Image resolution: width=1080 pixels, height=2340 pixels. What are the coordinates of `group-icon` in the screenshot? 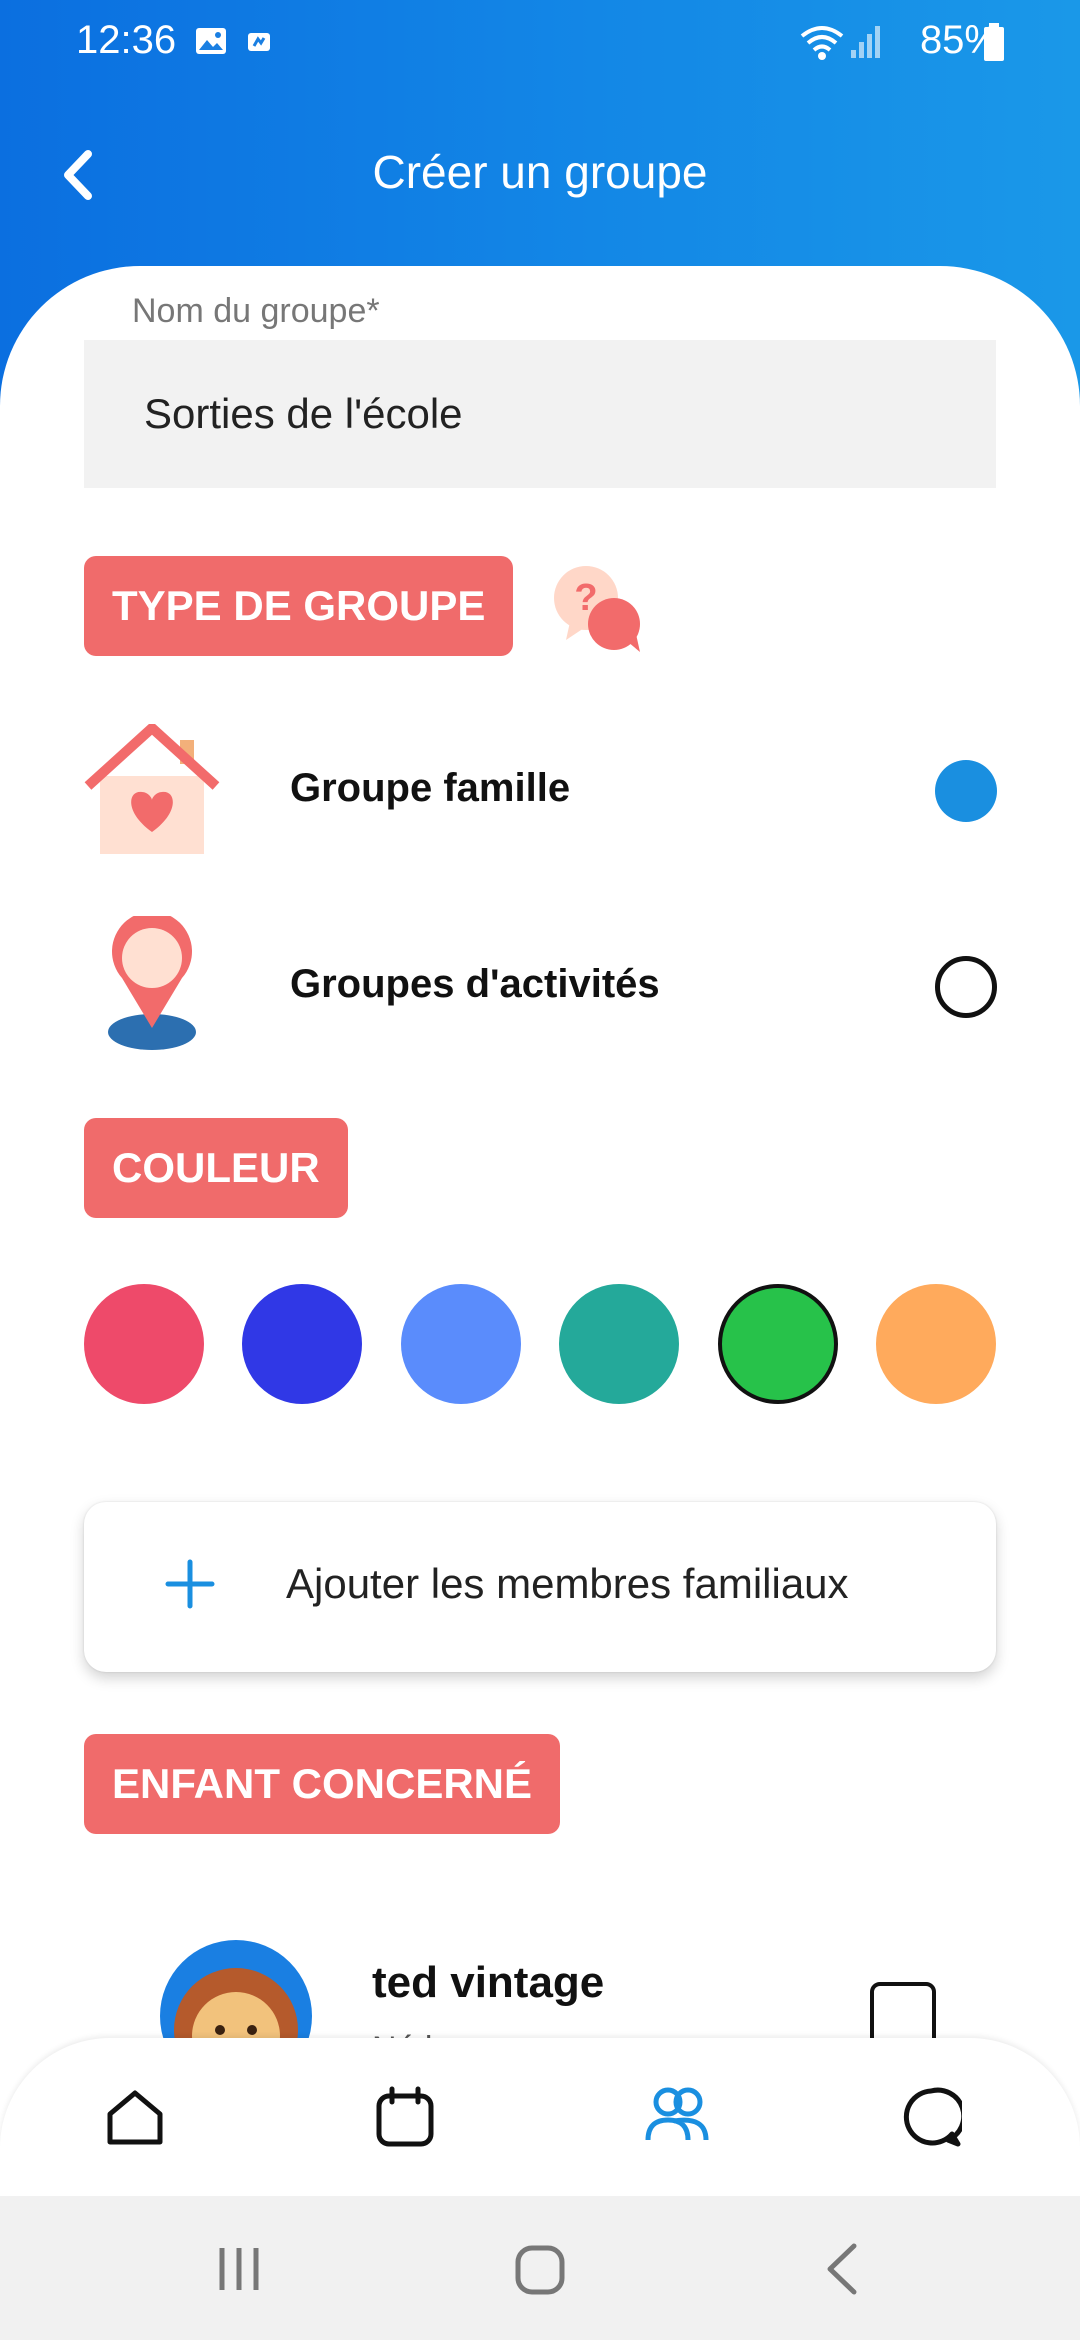 It's located at (677, 2115).